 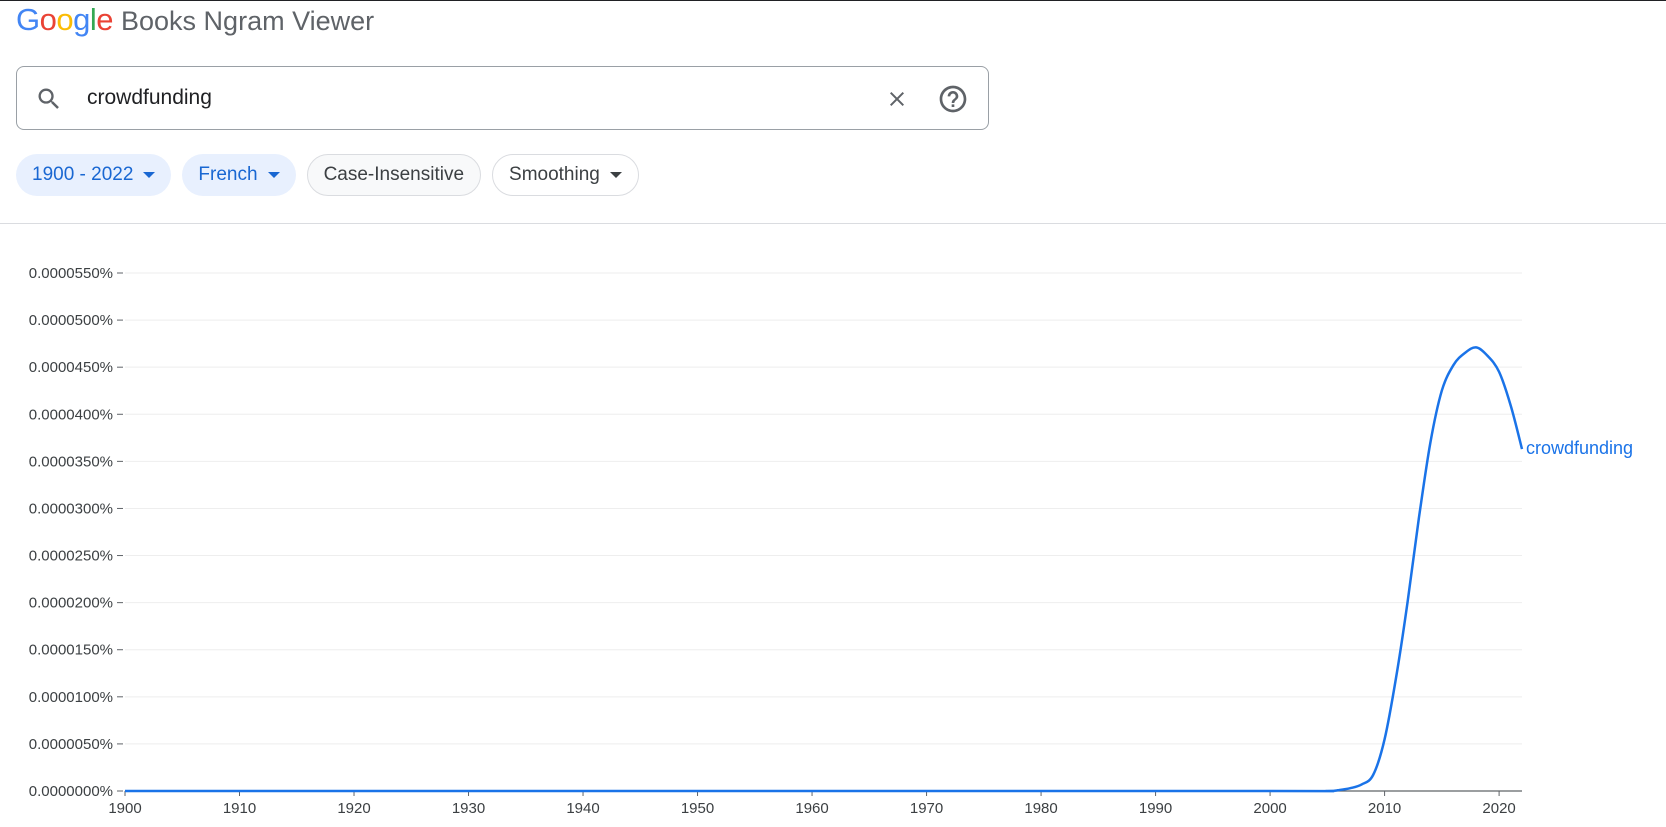 I want to click on x-tick-label: 1930, so click(x=468, y=808).